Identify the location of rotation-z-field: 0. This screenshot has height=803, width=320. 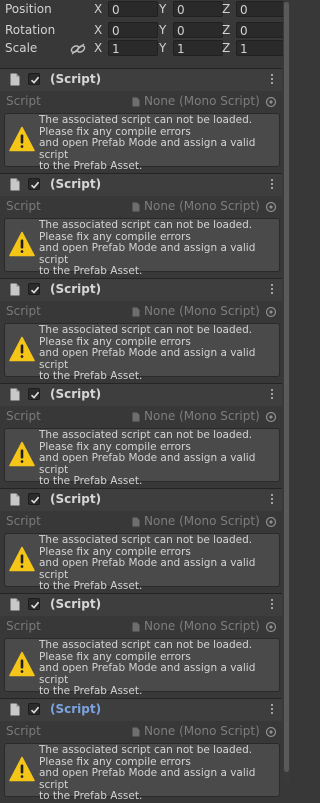
(261, 30).